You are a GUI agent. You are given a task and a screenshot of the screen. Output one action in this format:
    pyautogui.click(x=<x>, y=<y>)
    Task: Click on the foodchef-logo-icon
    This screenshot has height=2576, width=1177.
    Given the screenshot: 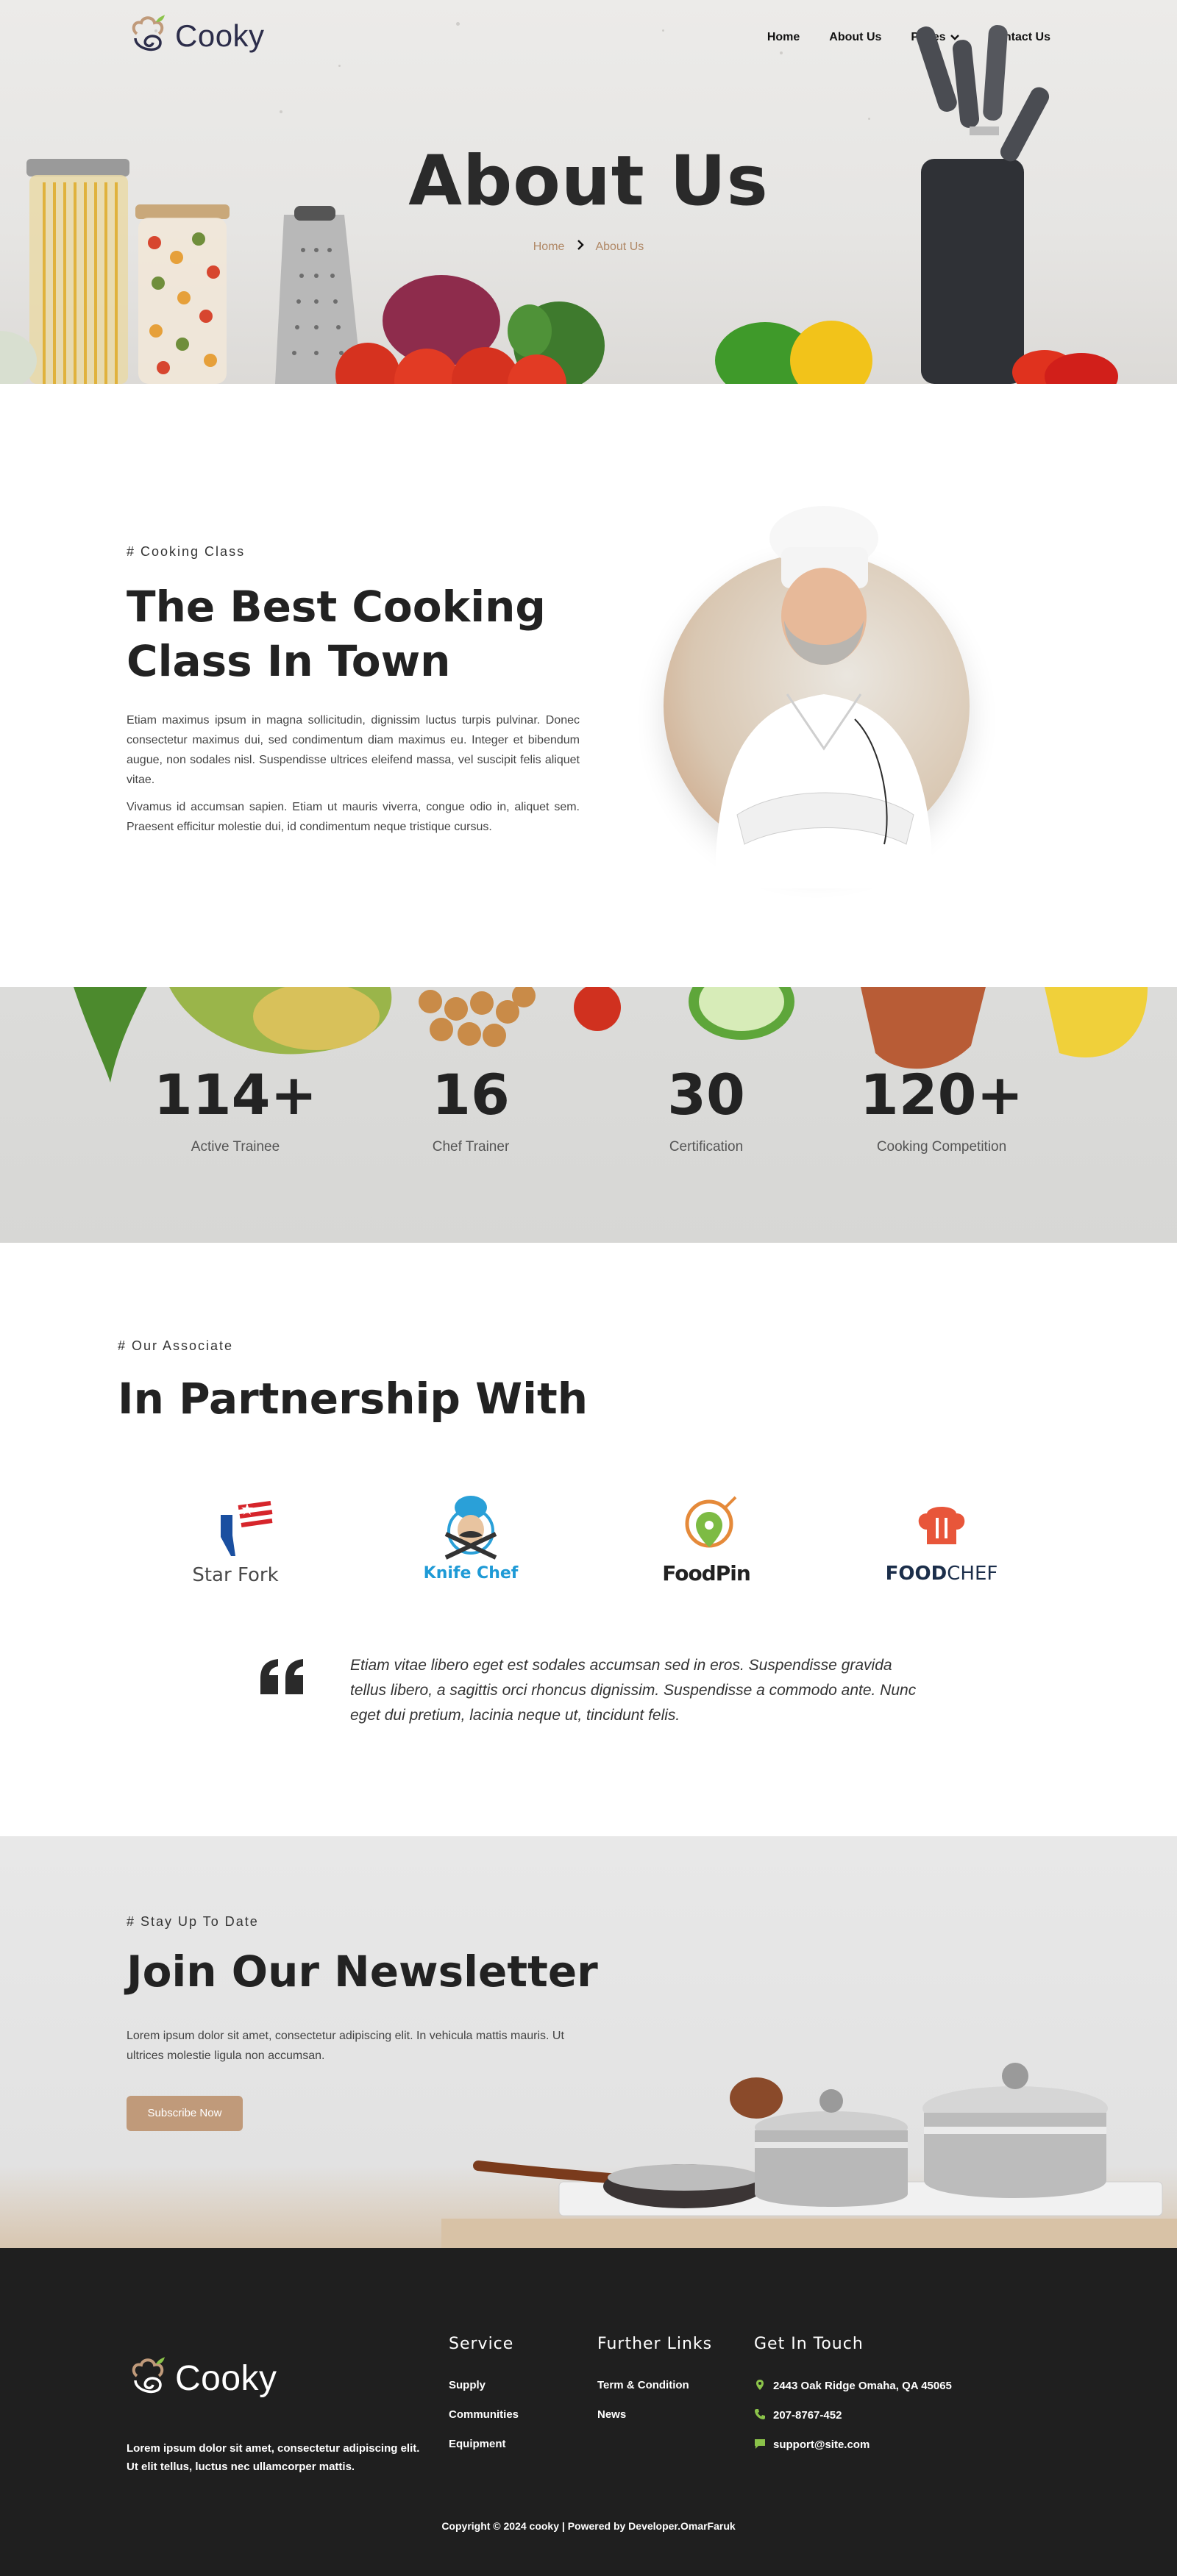 What is the action you would take?
    pyautogui.click(x=941, y=1525)
    